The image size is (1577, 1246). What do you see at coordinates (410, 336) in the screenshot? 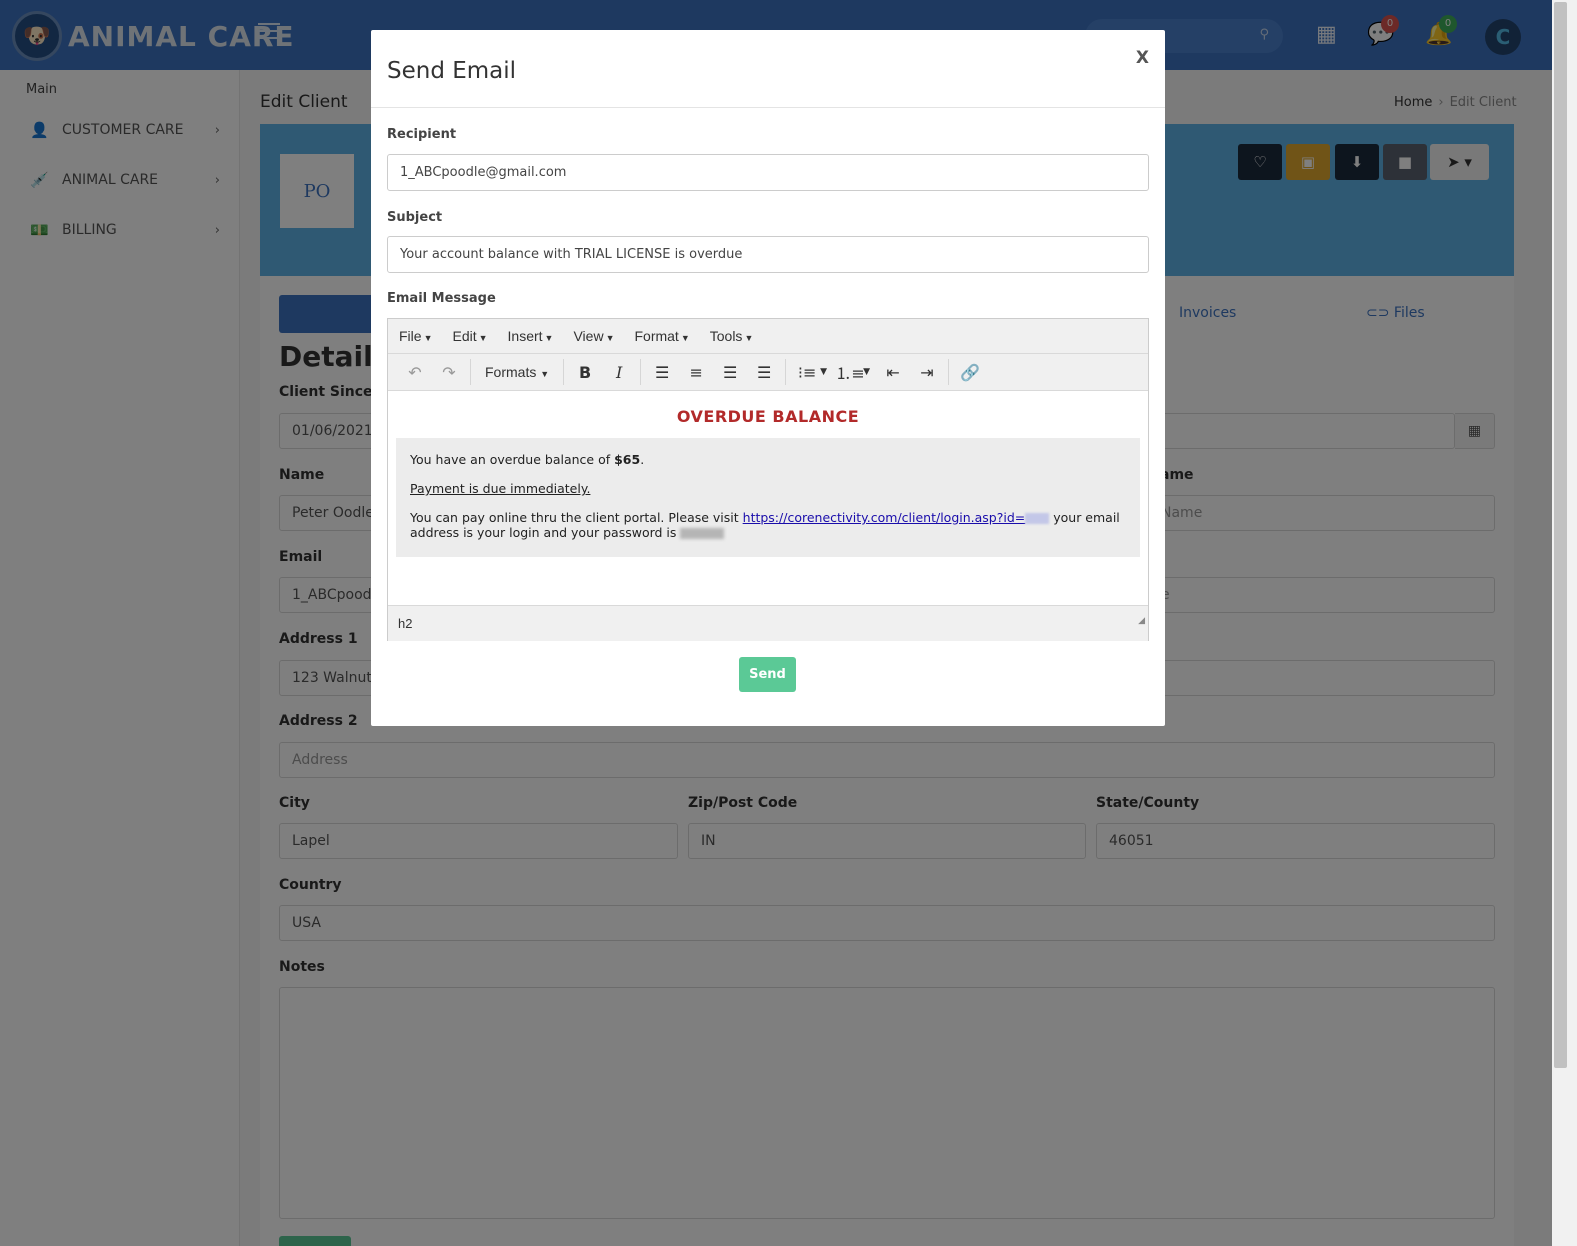
I see `menu-label: File` at bounding box center [410, 336].